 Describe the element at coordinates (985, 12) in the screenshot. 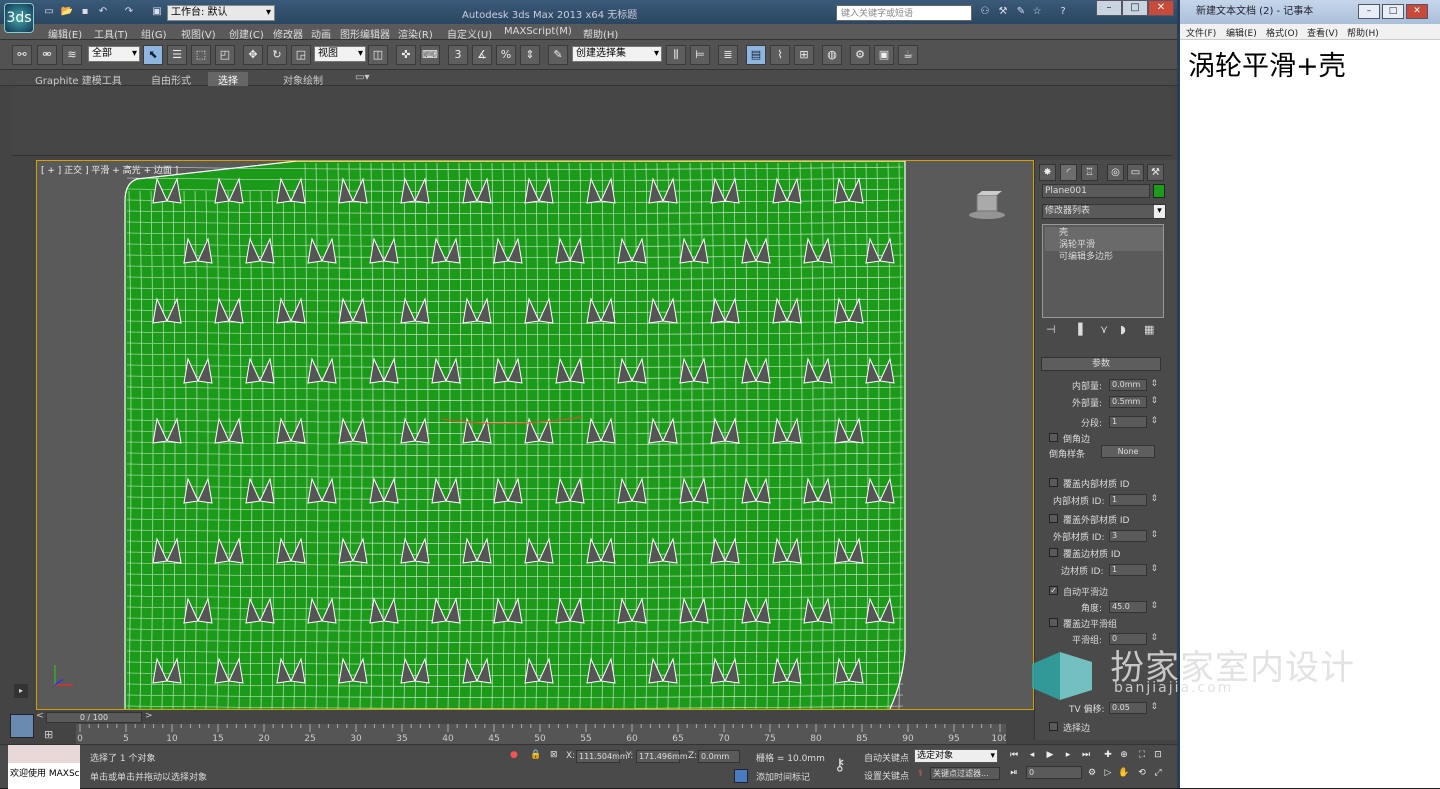

I see `binoculars-icon: ⚇` at that location.